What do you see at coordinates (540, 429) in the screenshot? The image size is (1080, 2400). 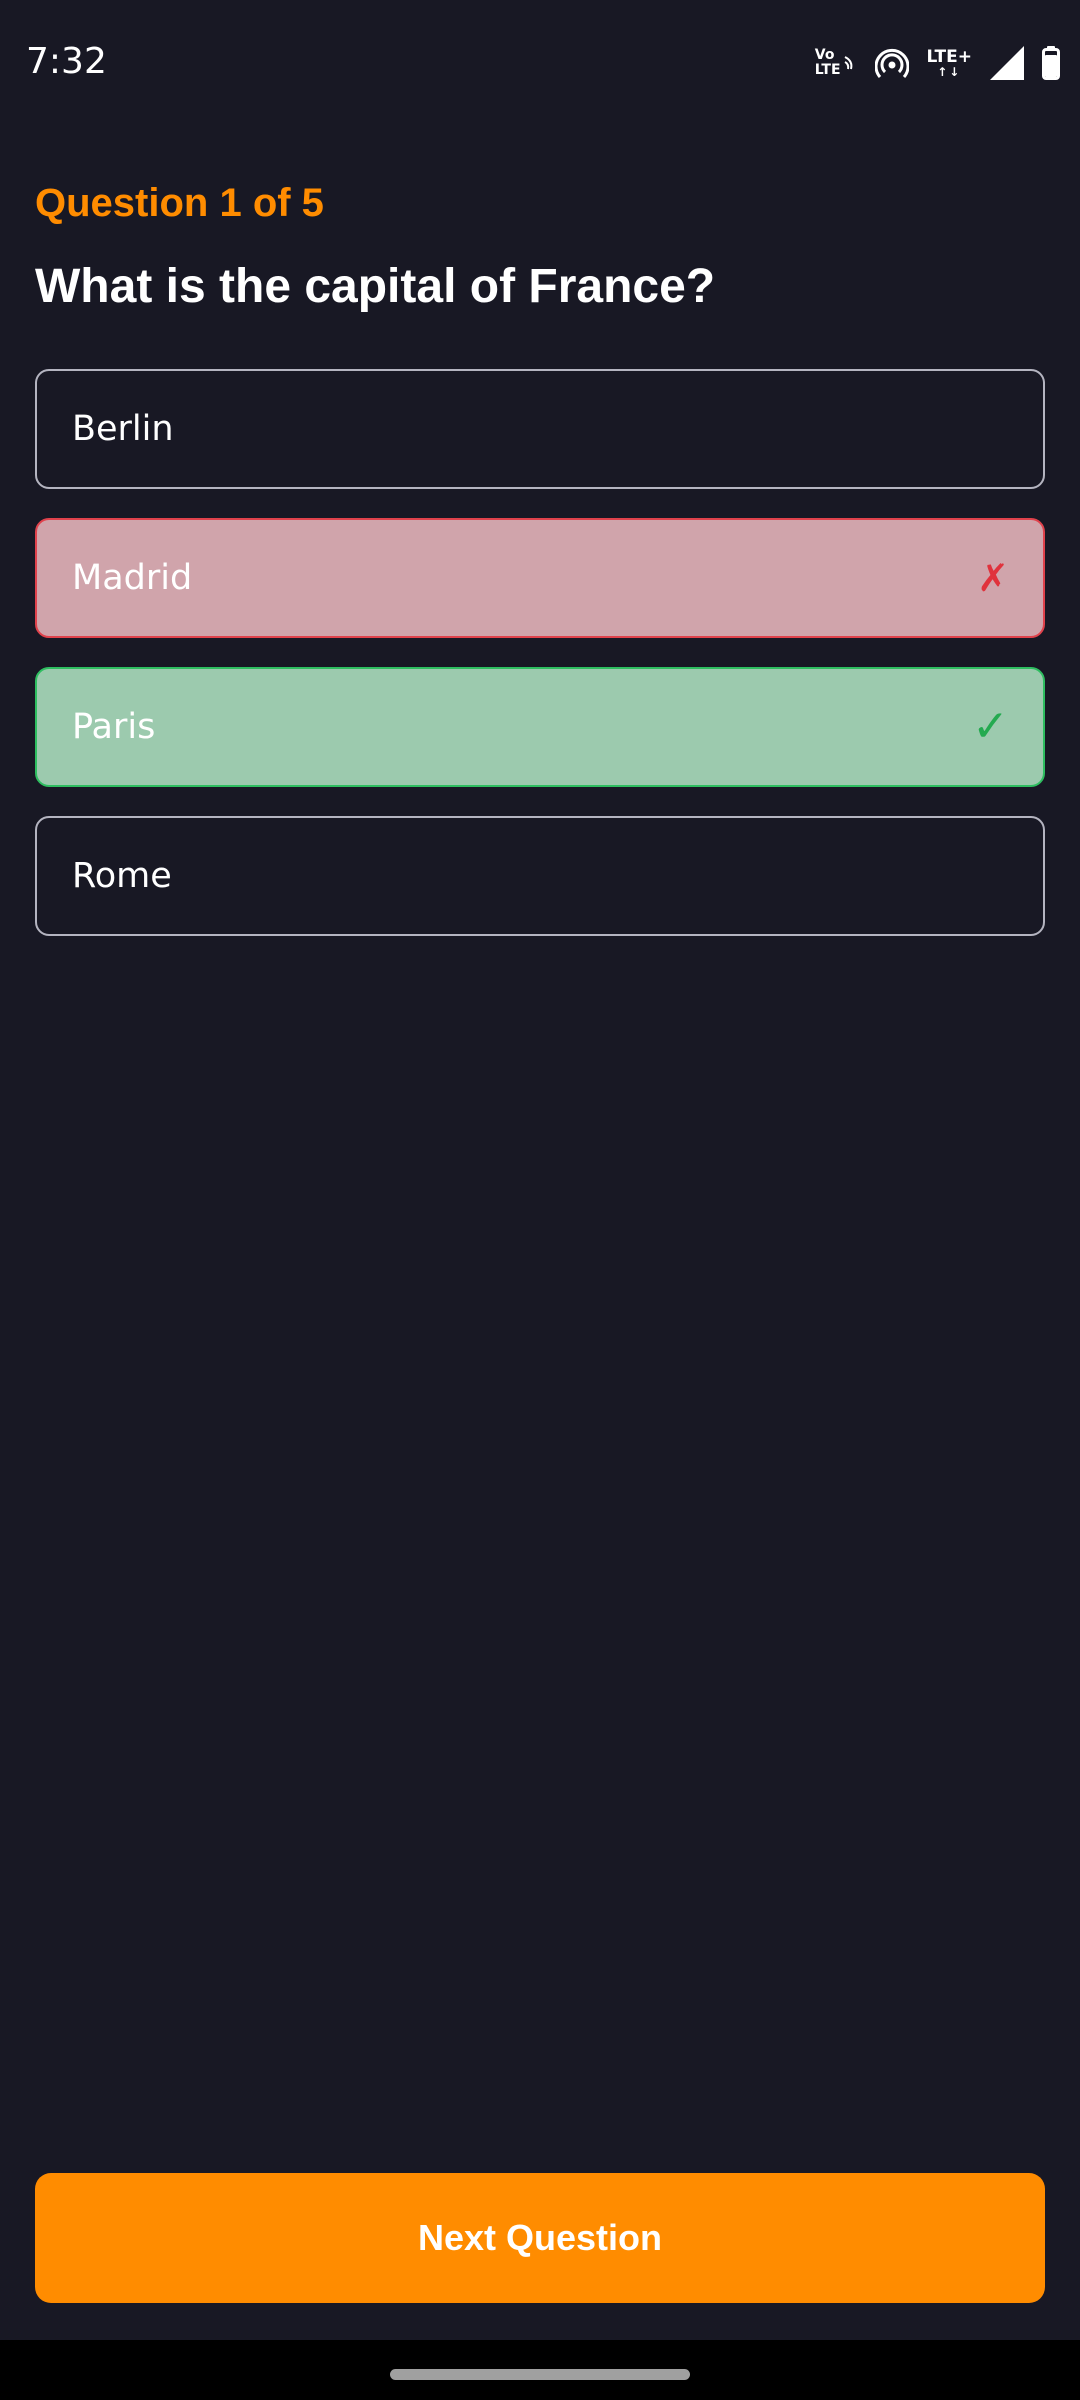 I see `option-berlin: Berlin` at bounding box center [540, 429].